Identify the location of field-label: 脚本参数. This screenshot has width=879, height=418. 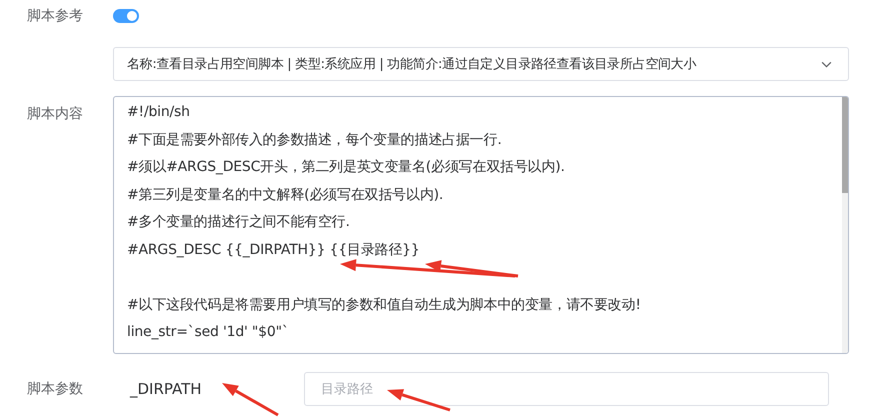
(55, 389).